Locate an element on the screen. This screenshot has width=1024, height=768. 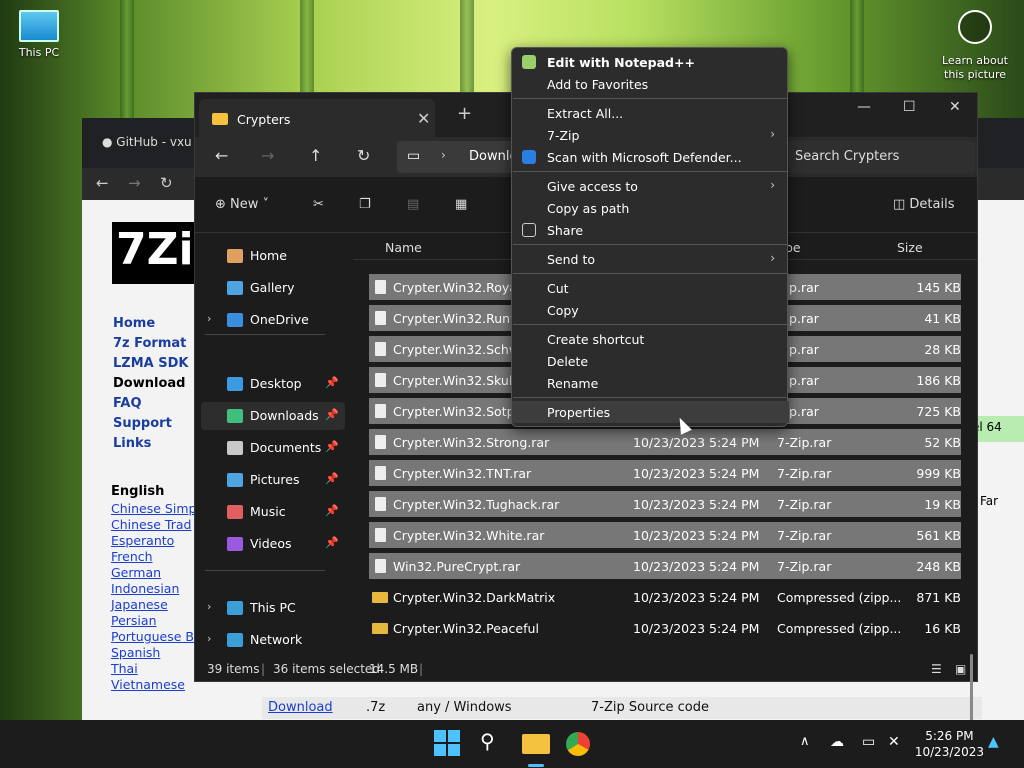
column-size: Size is located at coordinates (910, 247).